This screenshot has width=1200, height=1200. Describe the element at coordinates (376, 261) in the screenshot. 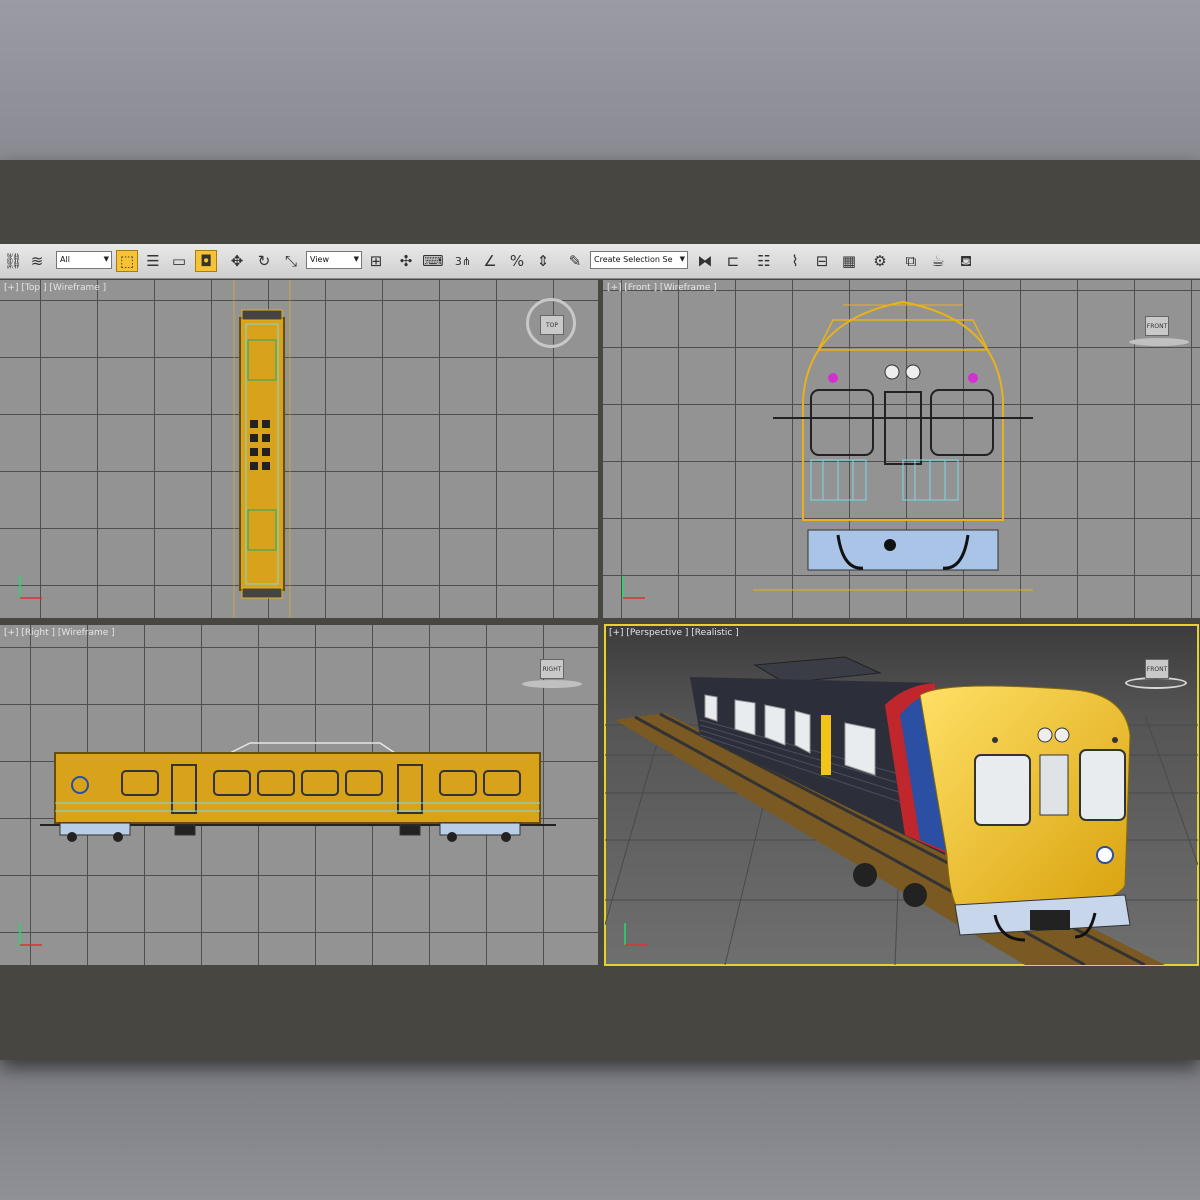

I see `pivot-icon: ⊞` at that location.